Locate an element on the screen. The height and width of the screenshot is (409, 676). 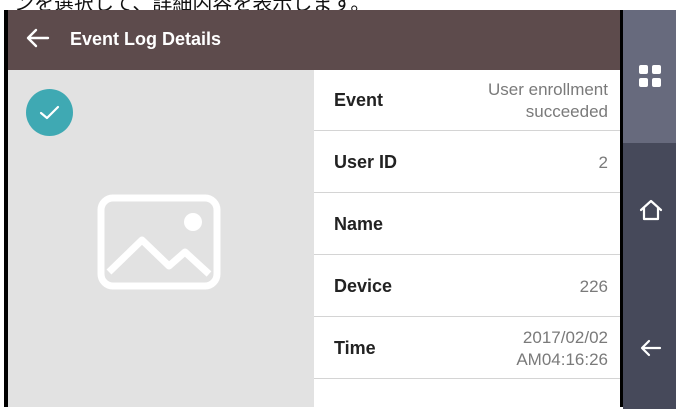
detail-label: Time is located at coordinates (355, 348).